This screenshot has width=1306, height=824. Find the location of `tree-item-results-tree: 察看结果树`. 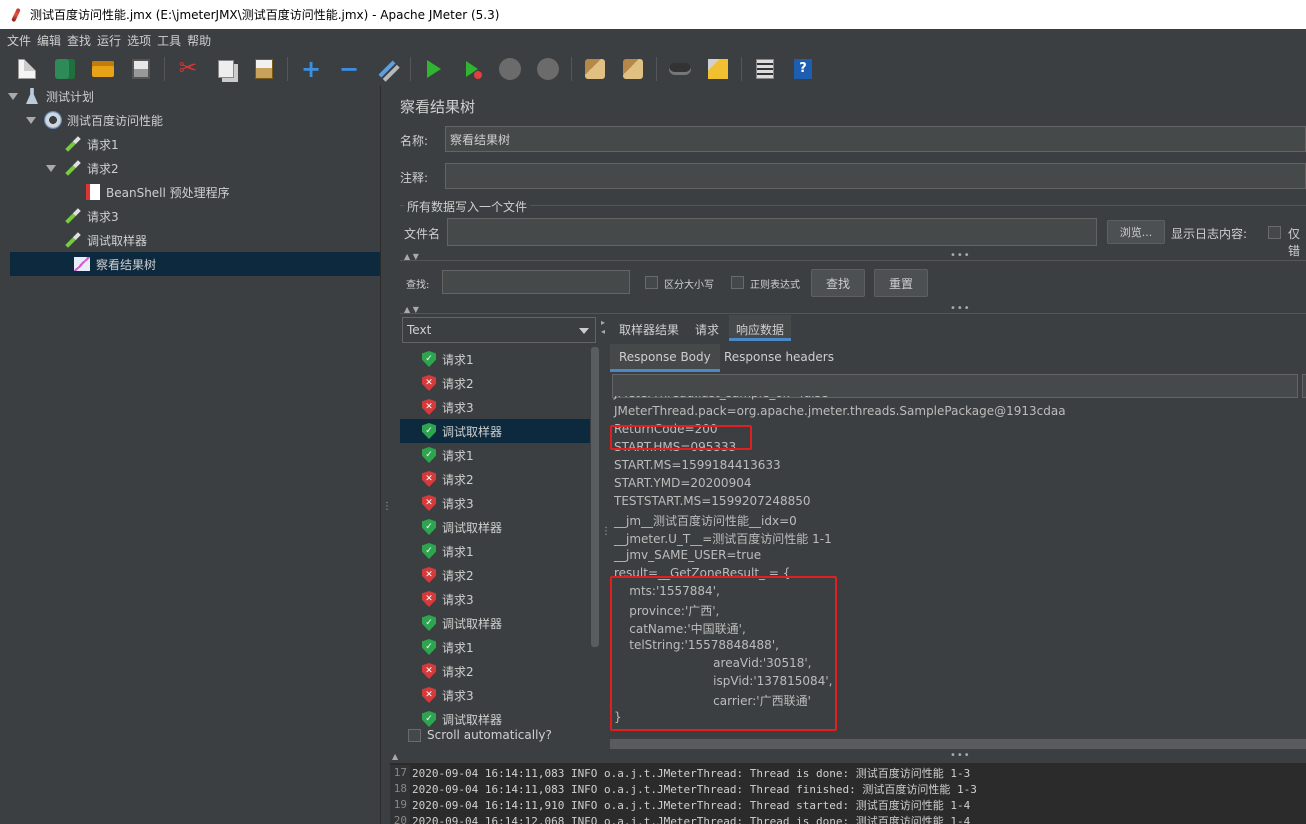

tree-item-results-tree: 察看结果树 is located at coordinates (195, 264).